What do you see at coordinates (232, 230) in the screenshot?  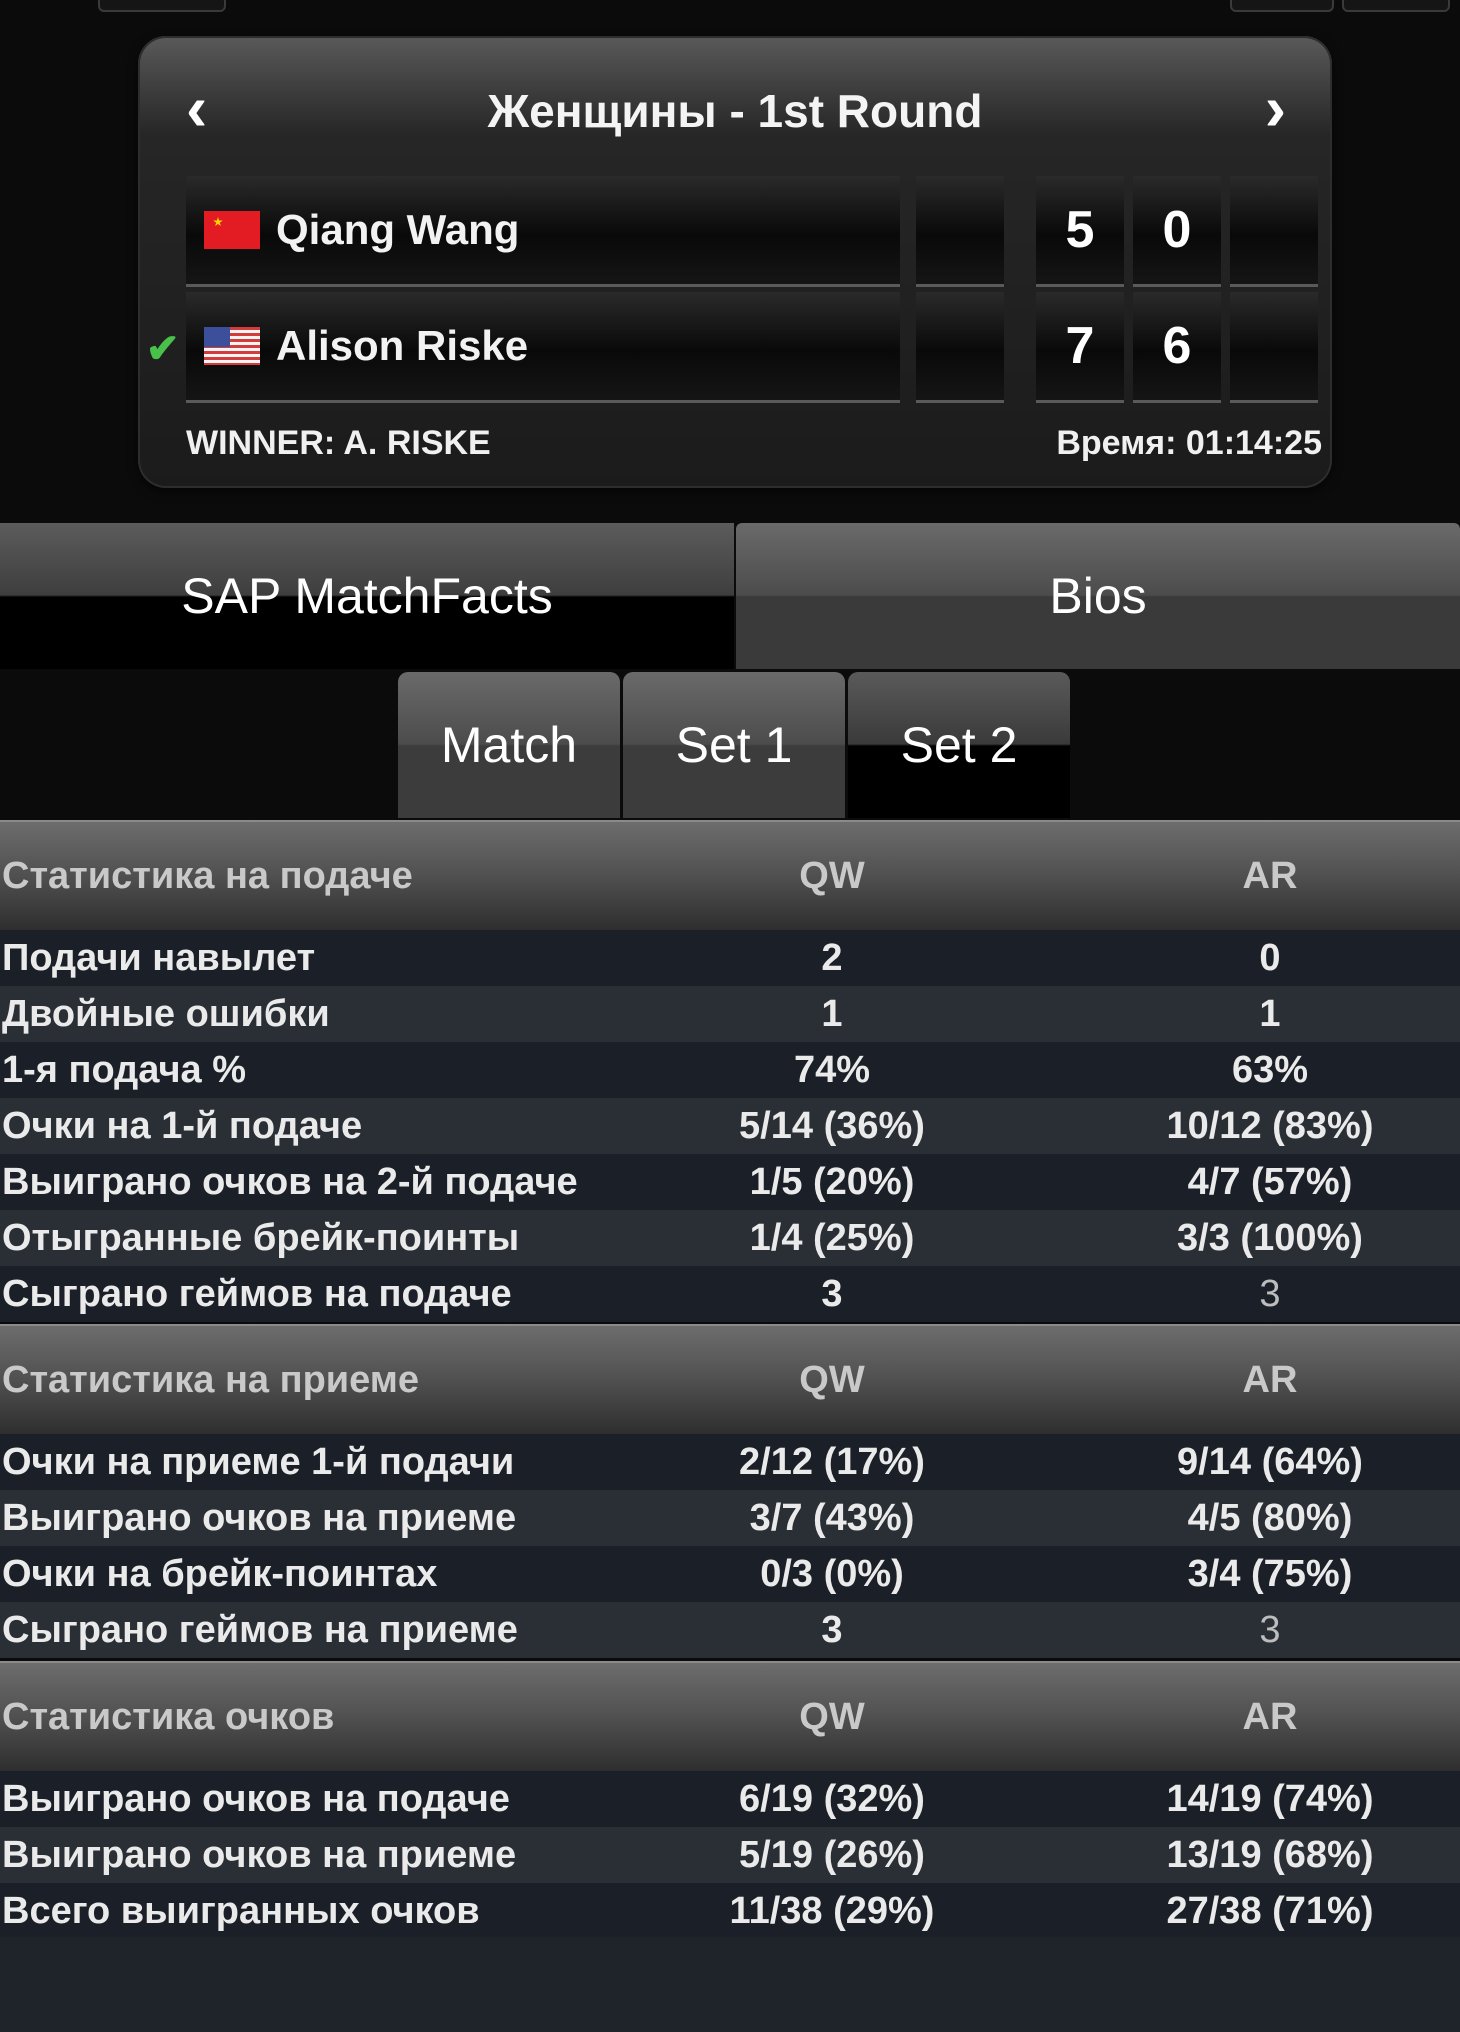 I see `china-flag-icon` at bounding box center [232, 230].